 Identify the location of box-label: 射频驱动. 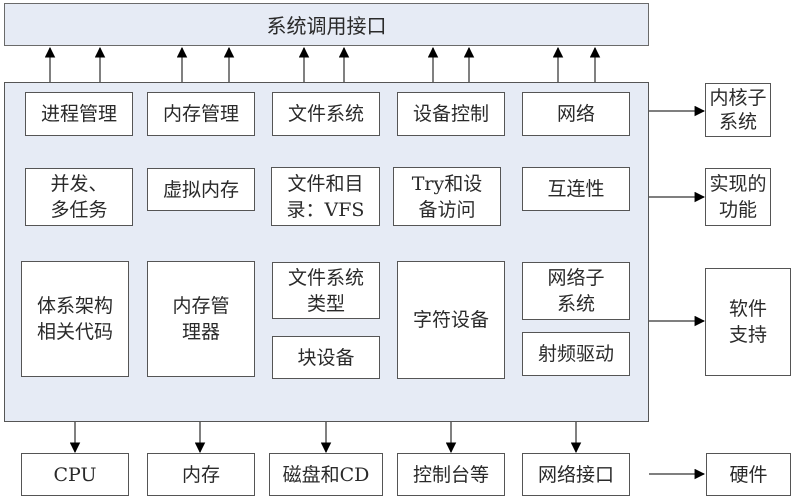
(575, 354).